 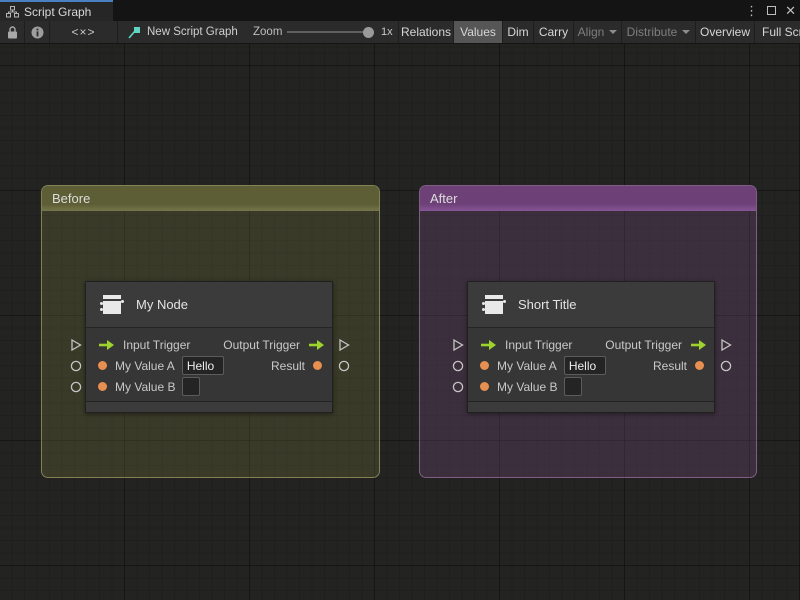 What do you see at coordinates (724, 32) in the screenshot?
I see `overview-button: Overview` at bounding box center [724, 32].